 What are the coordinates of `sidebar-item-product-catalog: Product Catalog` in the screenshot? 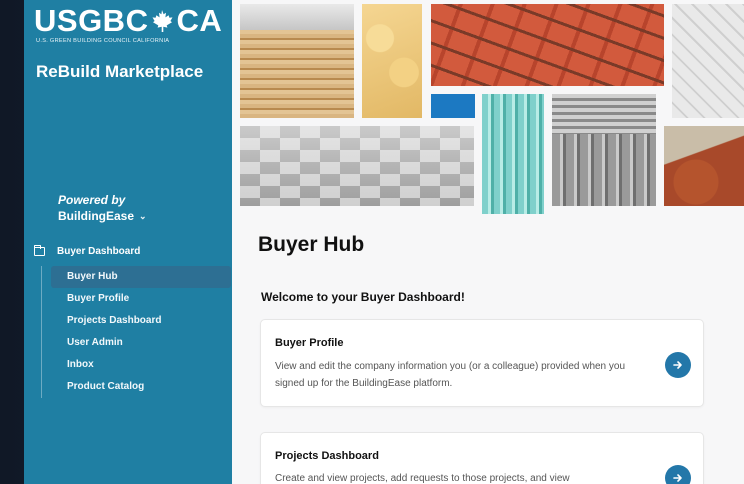 It's located at (141, 387).